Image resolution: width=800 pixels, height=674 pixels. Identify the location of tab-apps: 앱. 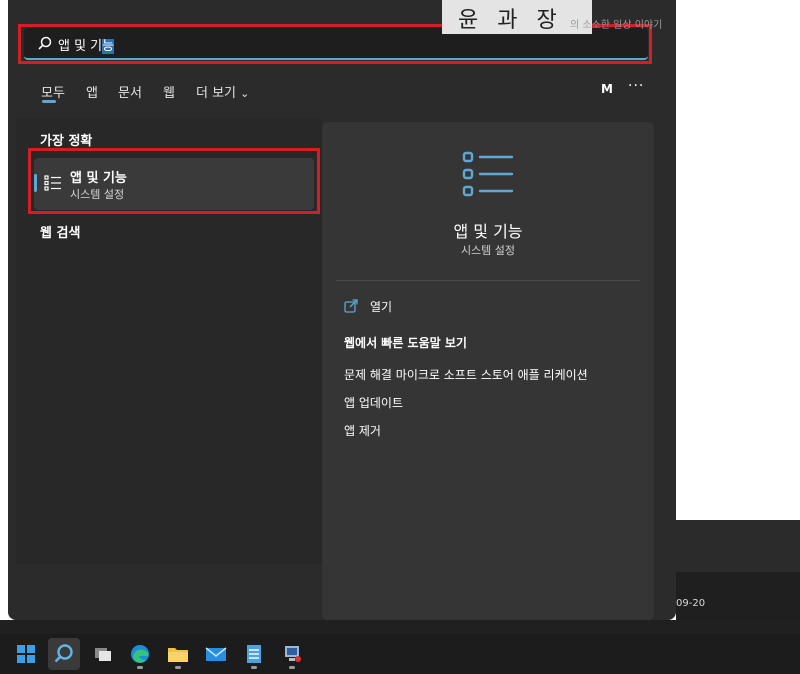
(92, 91).